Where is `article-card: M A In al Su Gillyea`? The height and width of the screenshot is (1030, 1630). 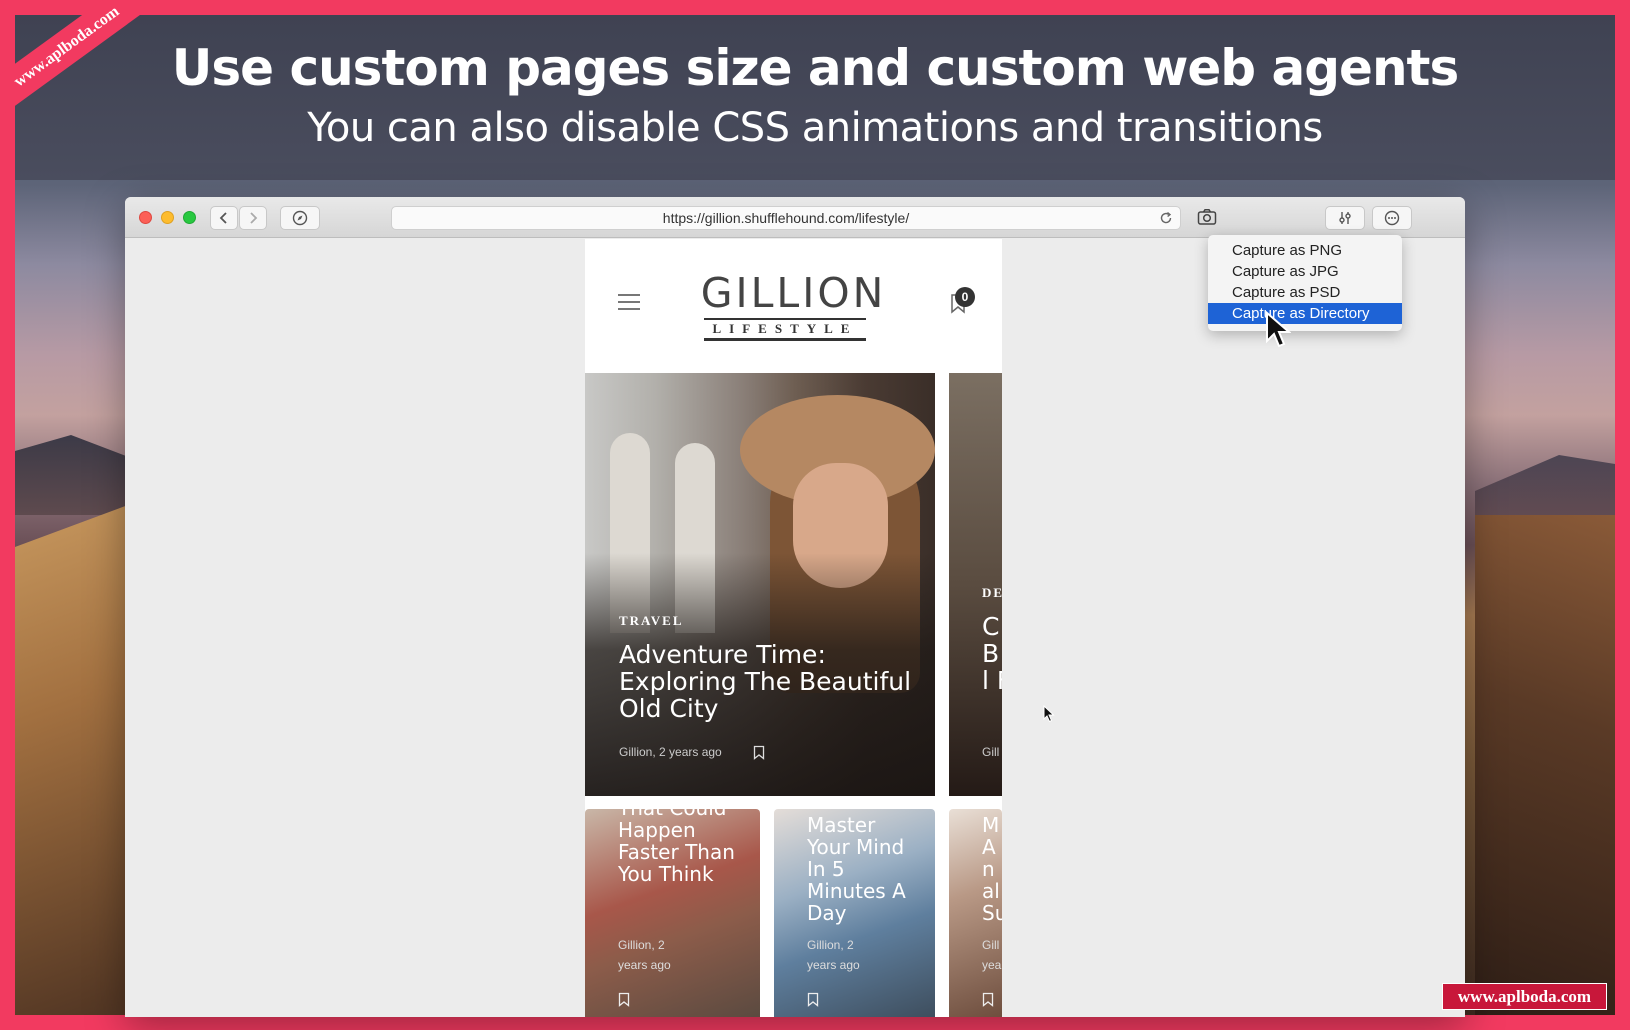
article-card: M A In al Su Gillyea is located at coordinates (975, 913).